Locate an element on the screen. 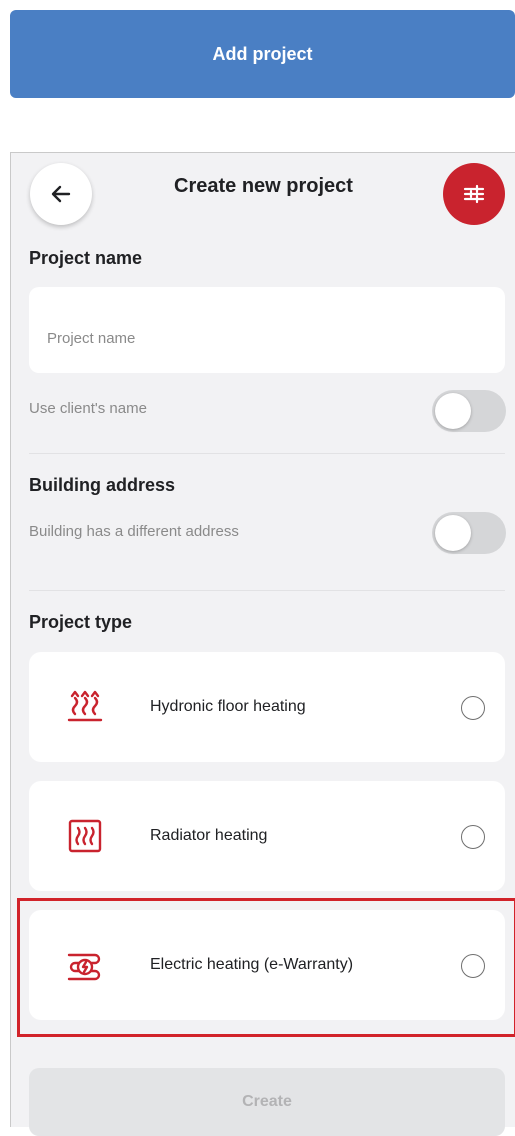 The width and height of the screenshot is (515, 1136). different-address-toggle is located at coordinates (469, 533).